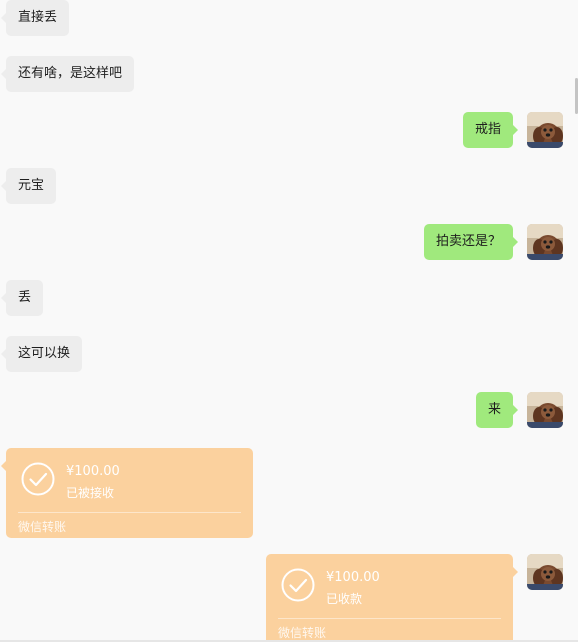 The height and width of the screenshot is (642, 578). I want to click on transfer-status: 已收款, so click(344, 599).